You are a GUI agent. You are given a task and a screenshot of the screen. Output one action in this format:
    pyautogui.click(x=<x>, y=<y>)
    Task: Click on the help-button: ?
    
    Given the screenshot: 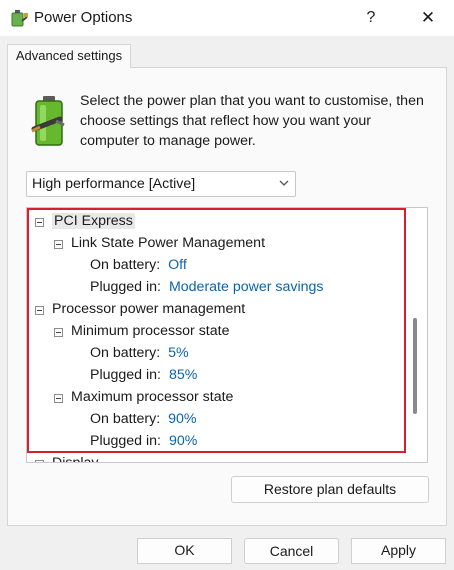 What is the action you would take?
    pyautogui.click(x=371, y=18)
    